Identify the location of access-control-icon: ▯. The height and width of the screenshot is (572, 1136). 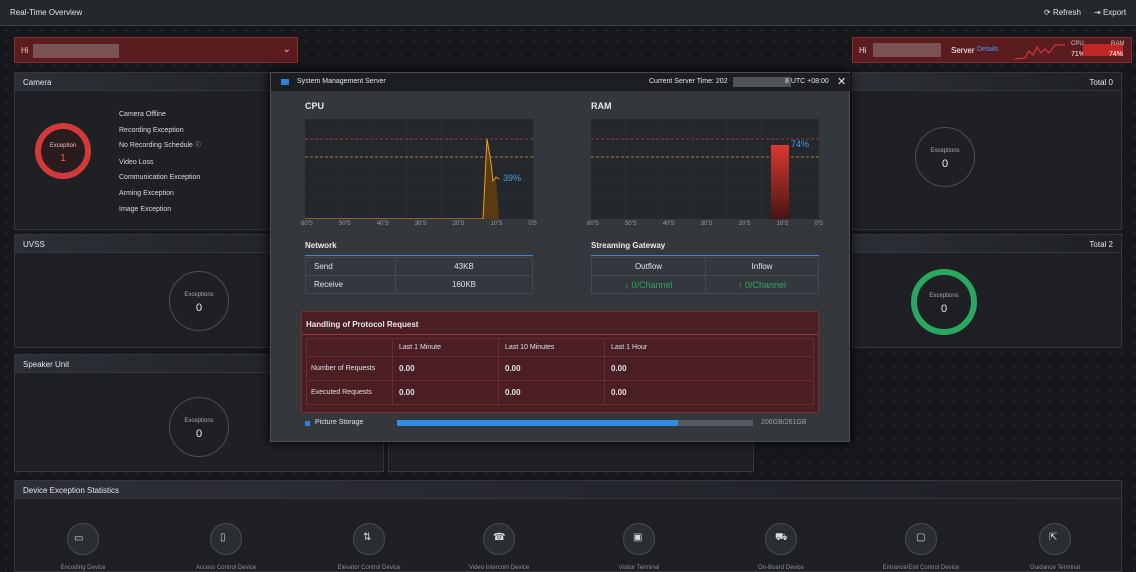
(226, 539).